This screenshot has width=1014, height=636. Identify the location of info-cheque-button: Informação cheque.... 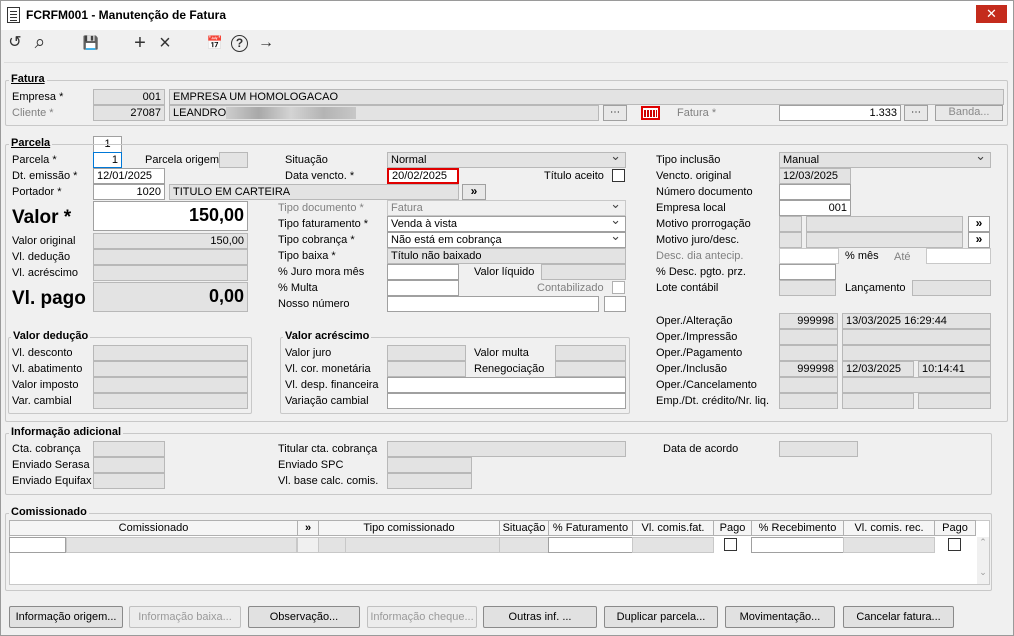
(422, 617).